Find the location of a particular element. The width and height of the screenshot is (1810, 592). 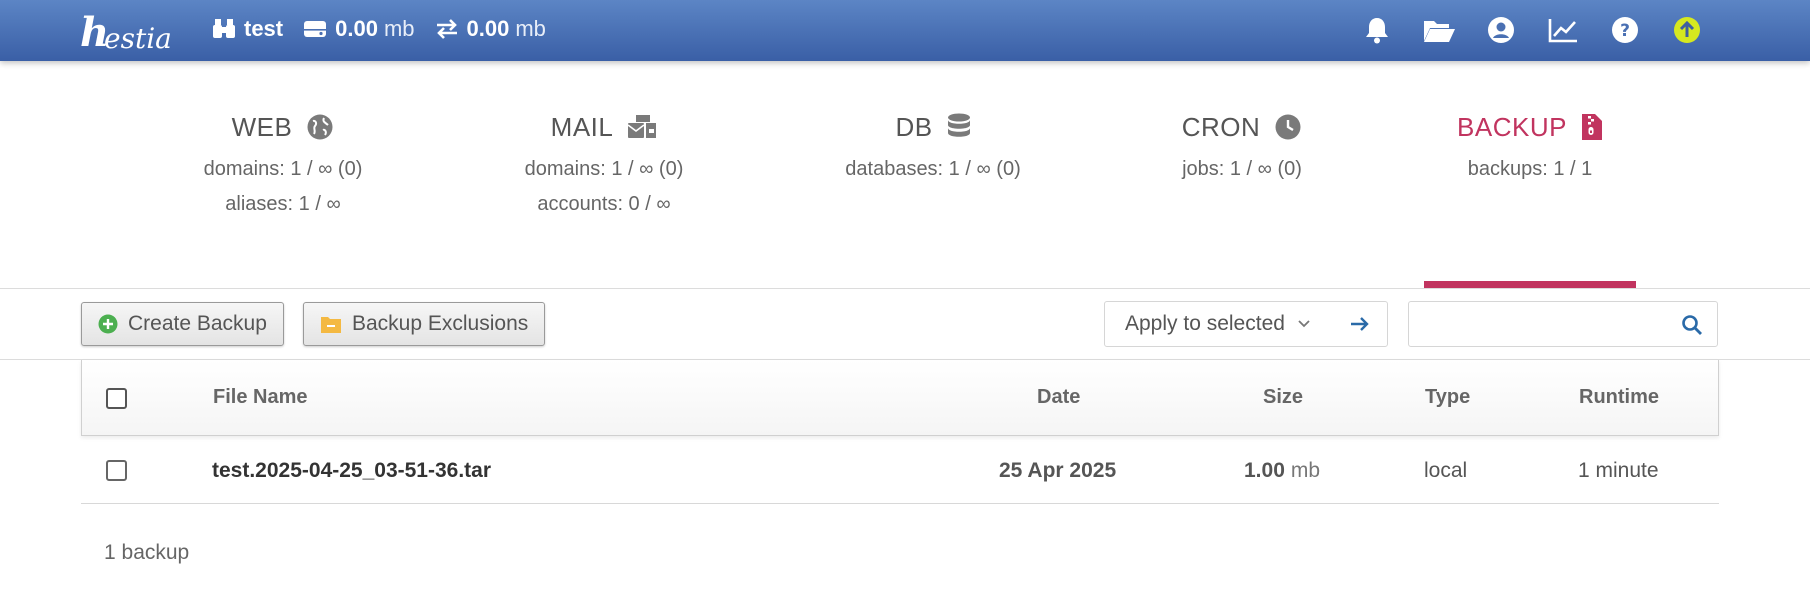

mail-bulk-icon is located at coordinates (642, 126).